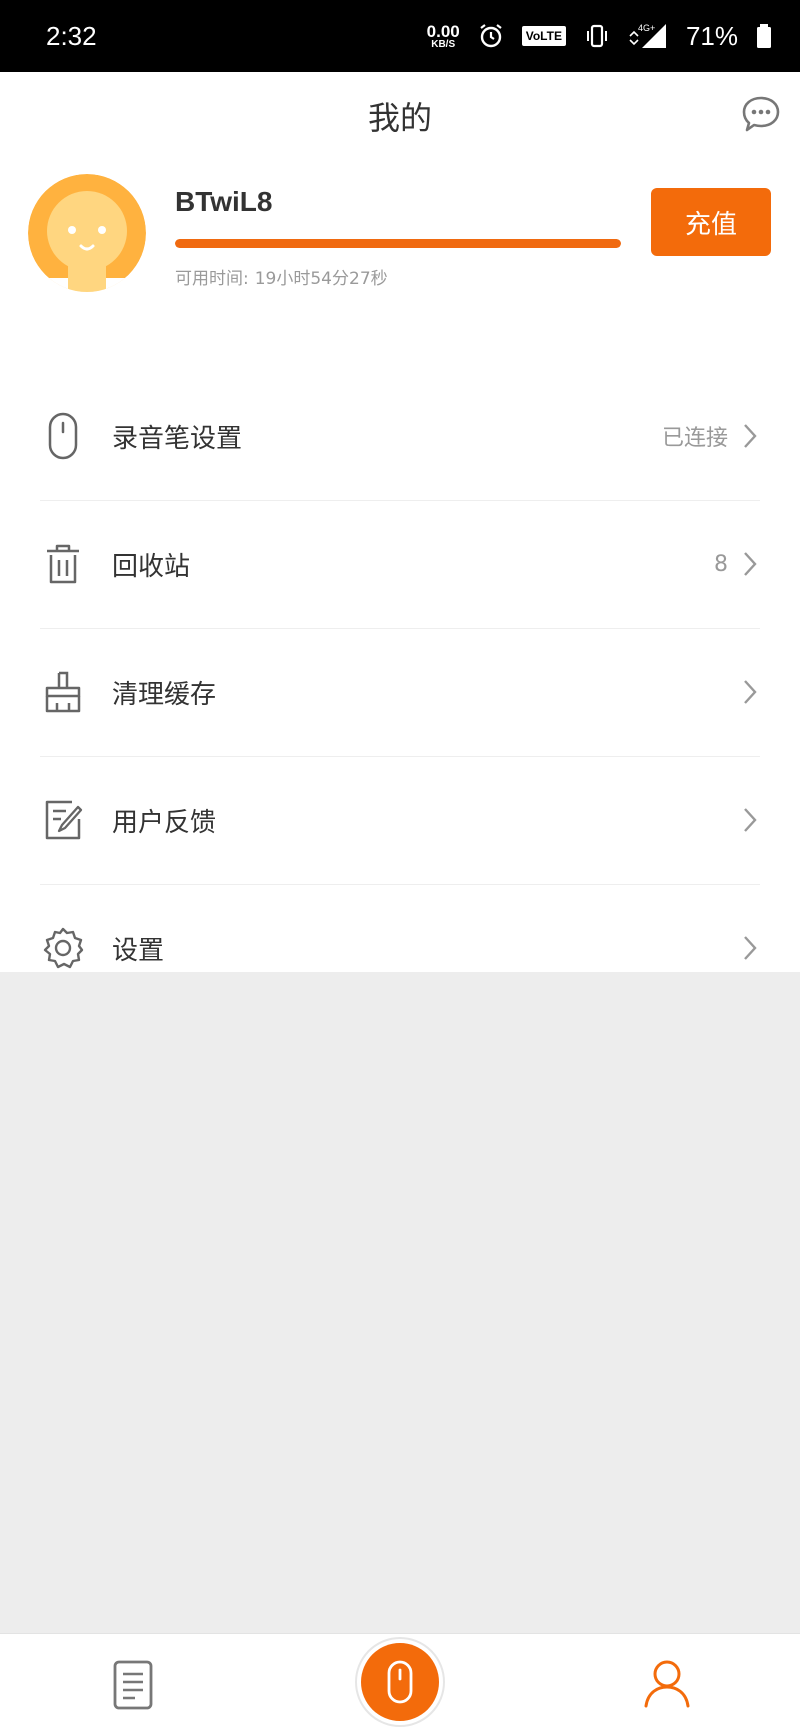  Describe the element at coordinates (764, 36) in the screenshot. I see `battery-icon` at that location.